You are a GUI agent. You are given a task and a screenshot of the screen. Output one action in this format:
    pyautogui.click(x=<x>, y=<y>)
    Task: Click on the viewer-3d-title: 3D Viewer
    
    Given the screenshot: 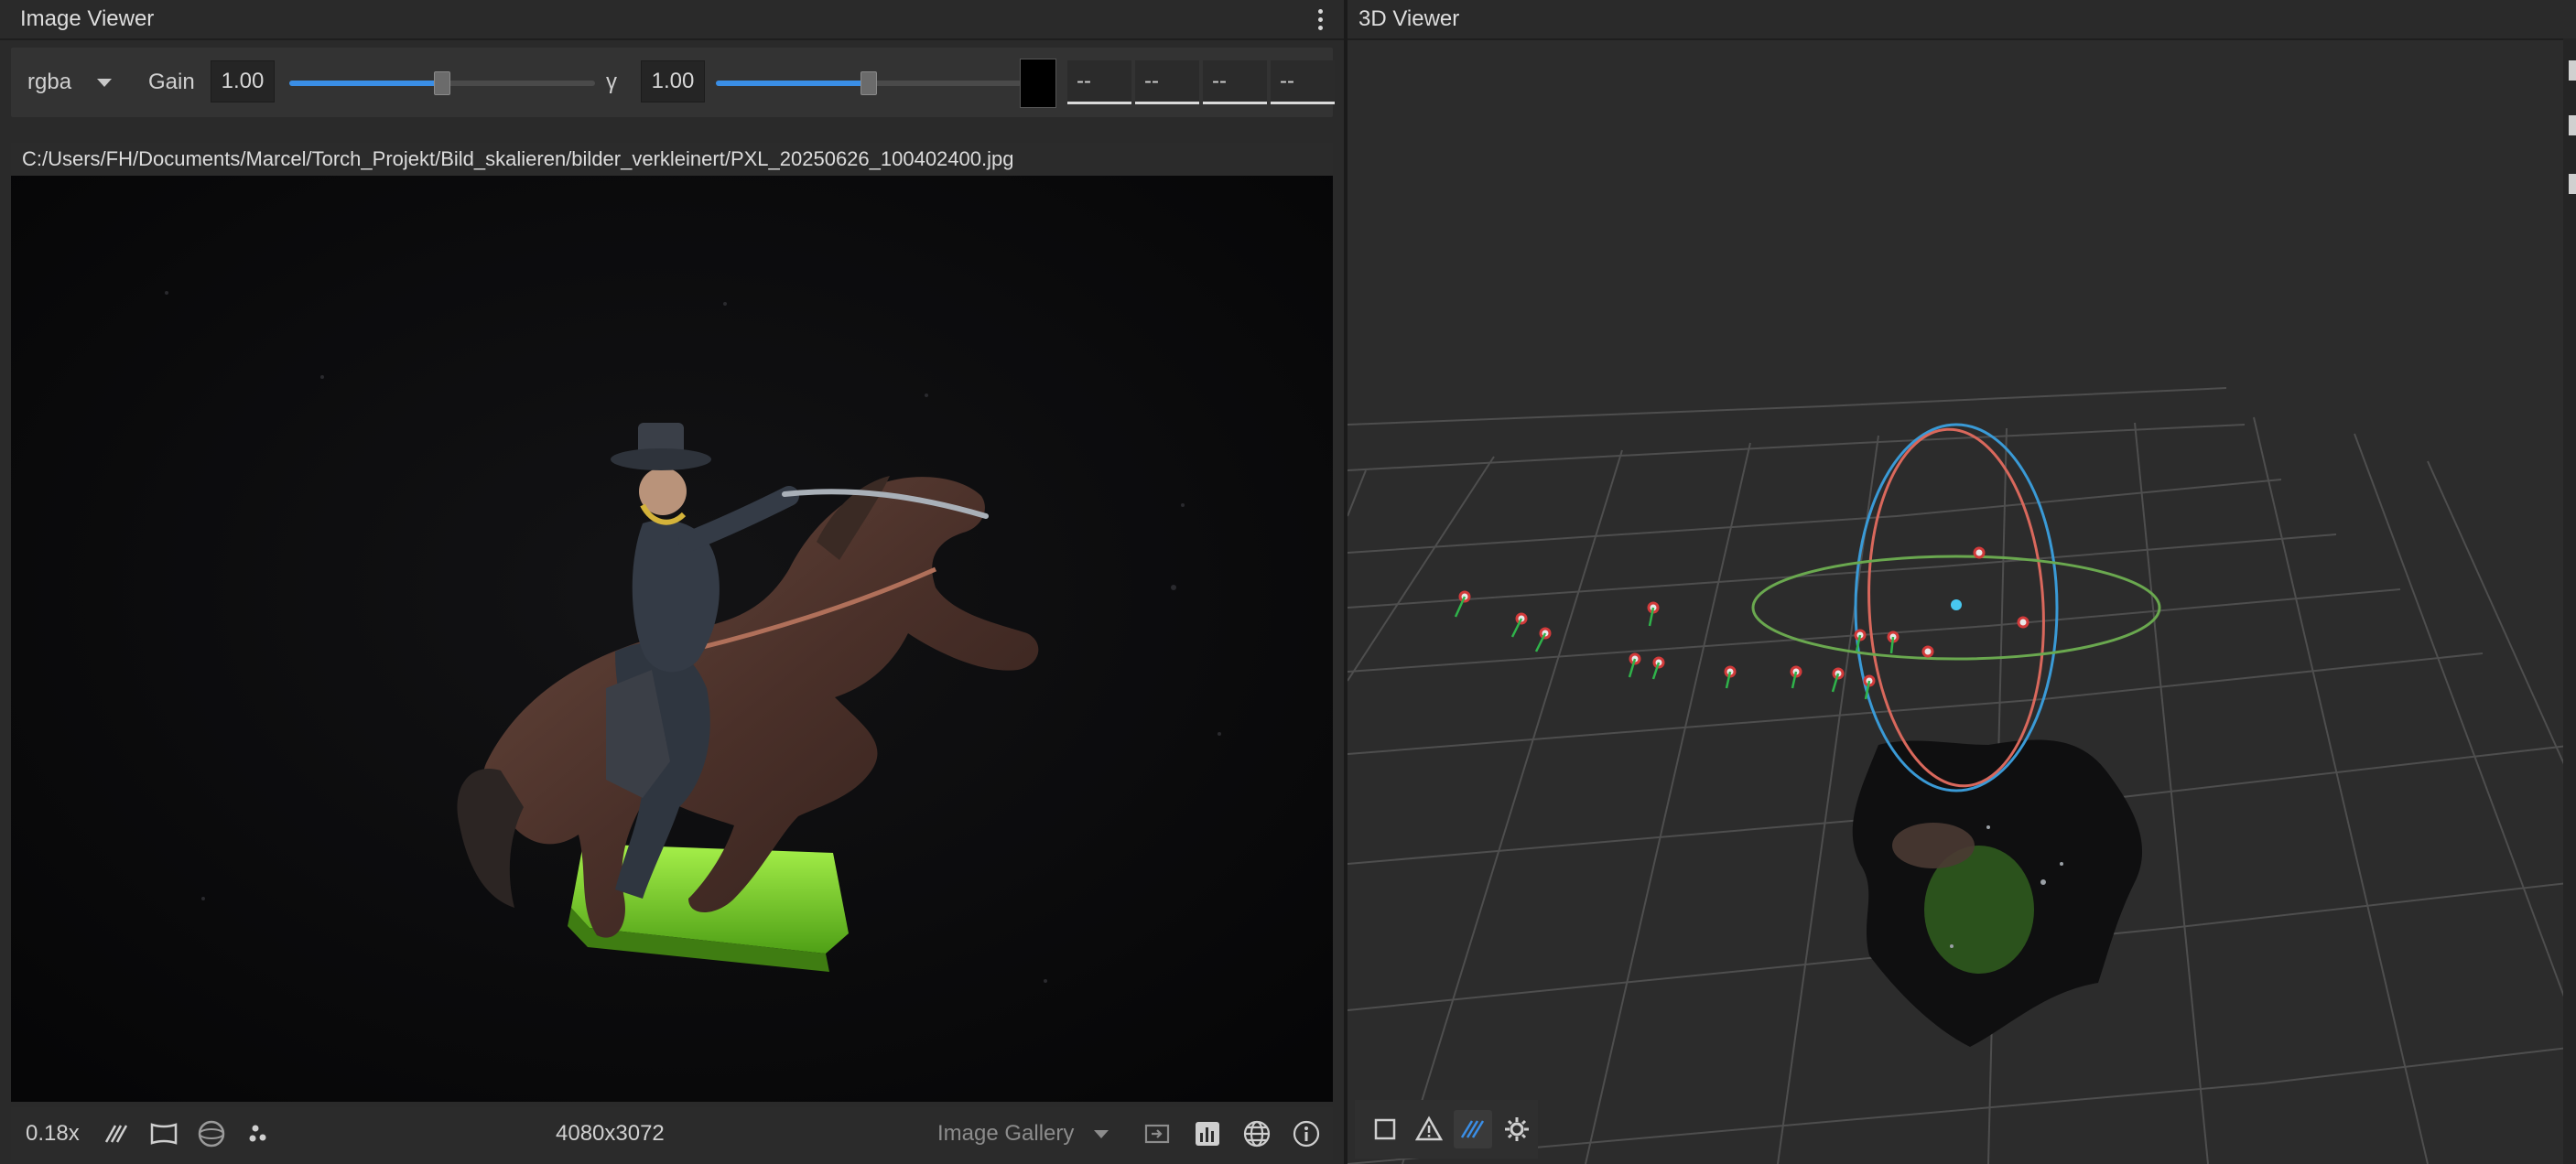 What is the action you would take?
    pyautogui.click(x=1409, y=18)
    